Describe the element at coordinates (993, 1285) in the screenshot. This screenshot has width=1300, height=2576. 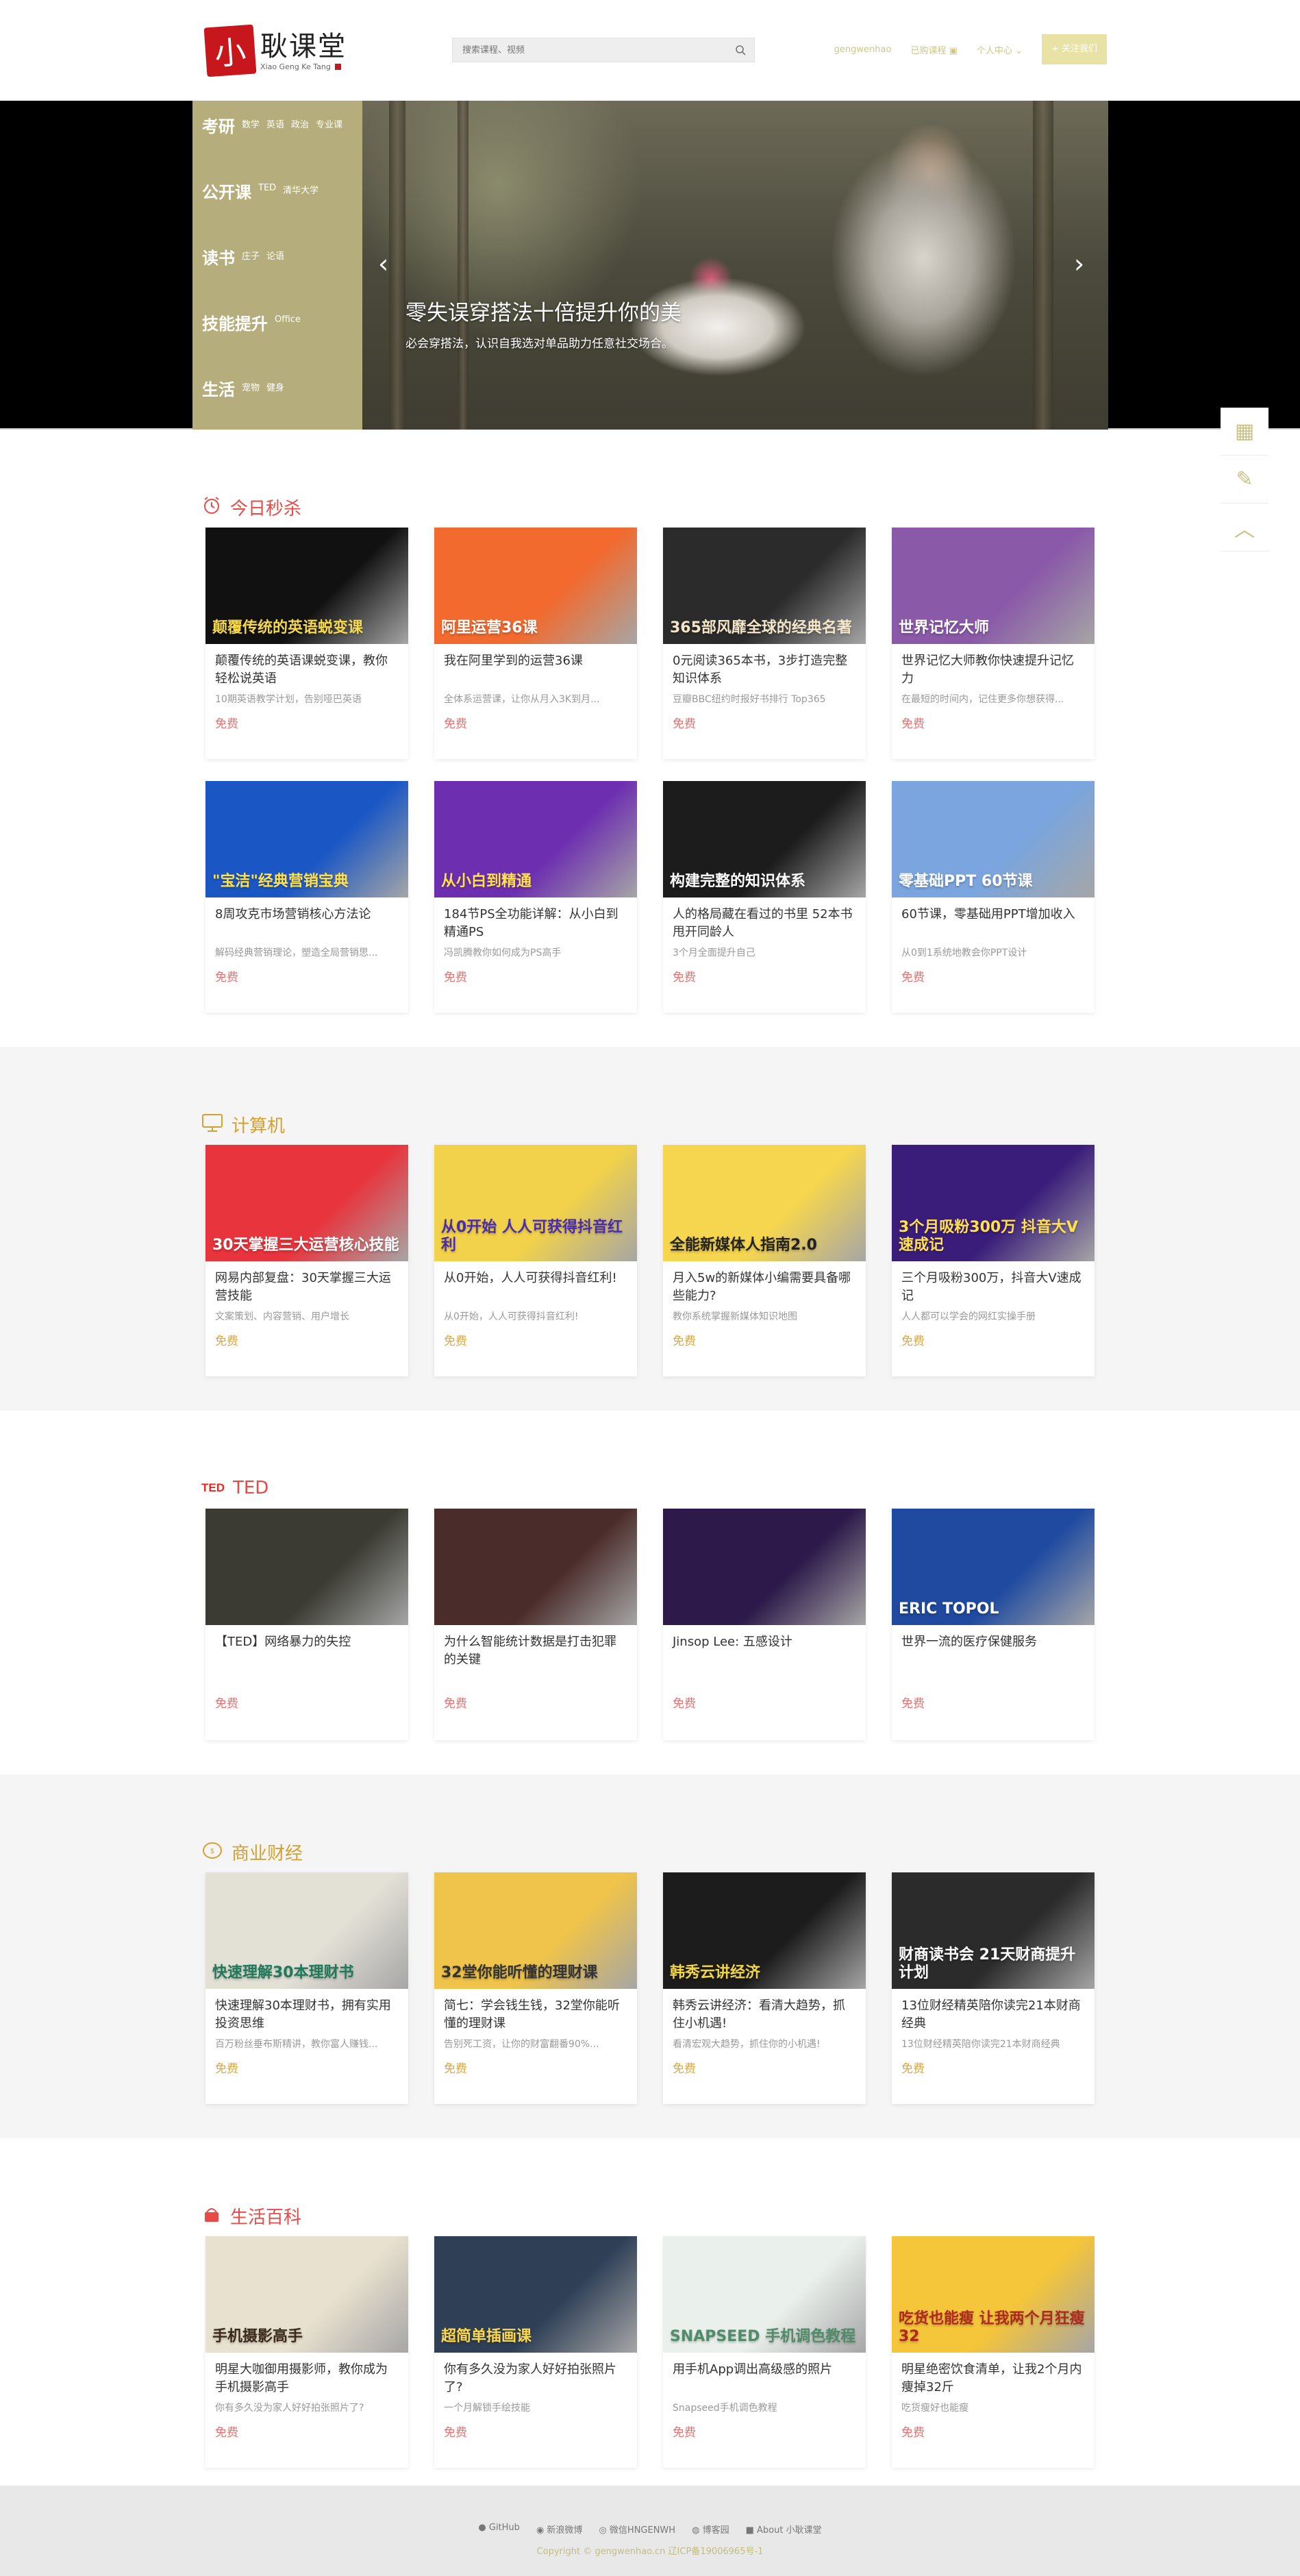
I see `course-title: 三个月吸粉300万，抖音大V速成记` at that location.